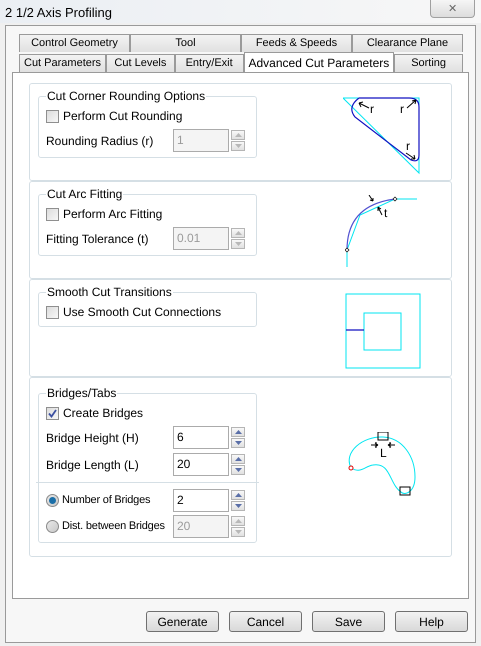 The width and height of the screenshot is (481, 646). I want to click on group-title: Cut Arc Fitting, so click(85, 194).